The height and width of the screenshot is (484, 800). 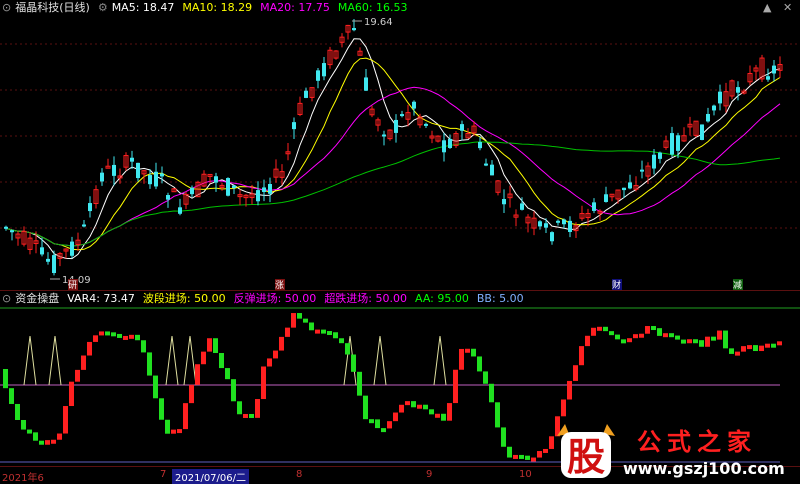 What do you see at coordinates (103, 7) in the screenshot?
I see `settings-icon: ⚙` at bounding box center [103, 7].